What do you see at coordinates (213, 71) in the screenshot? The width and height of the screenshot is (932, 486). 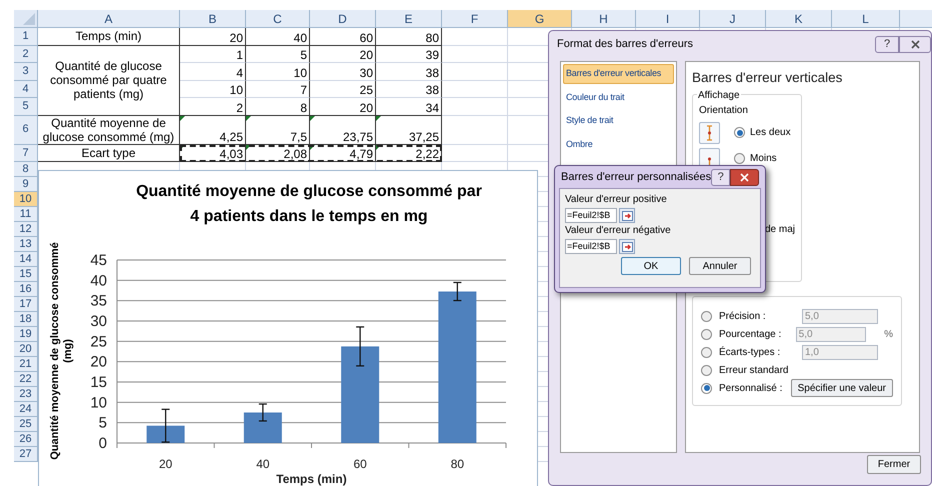 I see `table-cell: 4` at bounding box center [213, 71].